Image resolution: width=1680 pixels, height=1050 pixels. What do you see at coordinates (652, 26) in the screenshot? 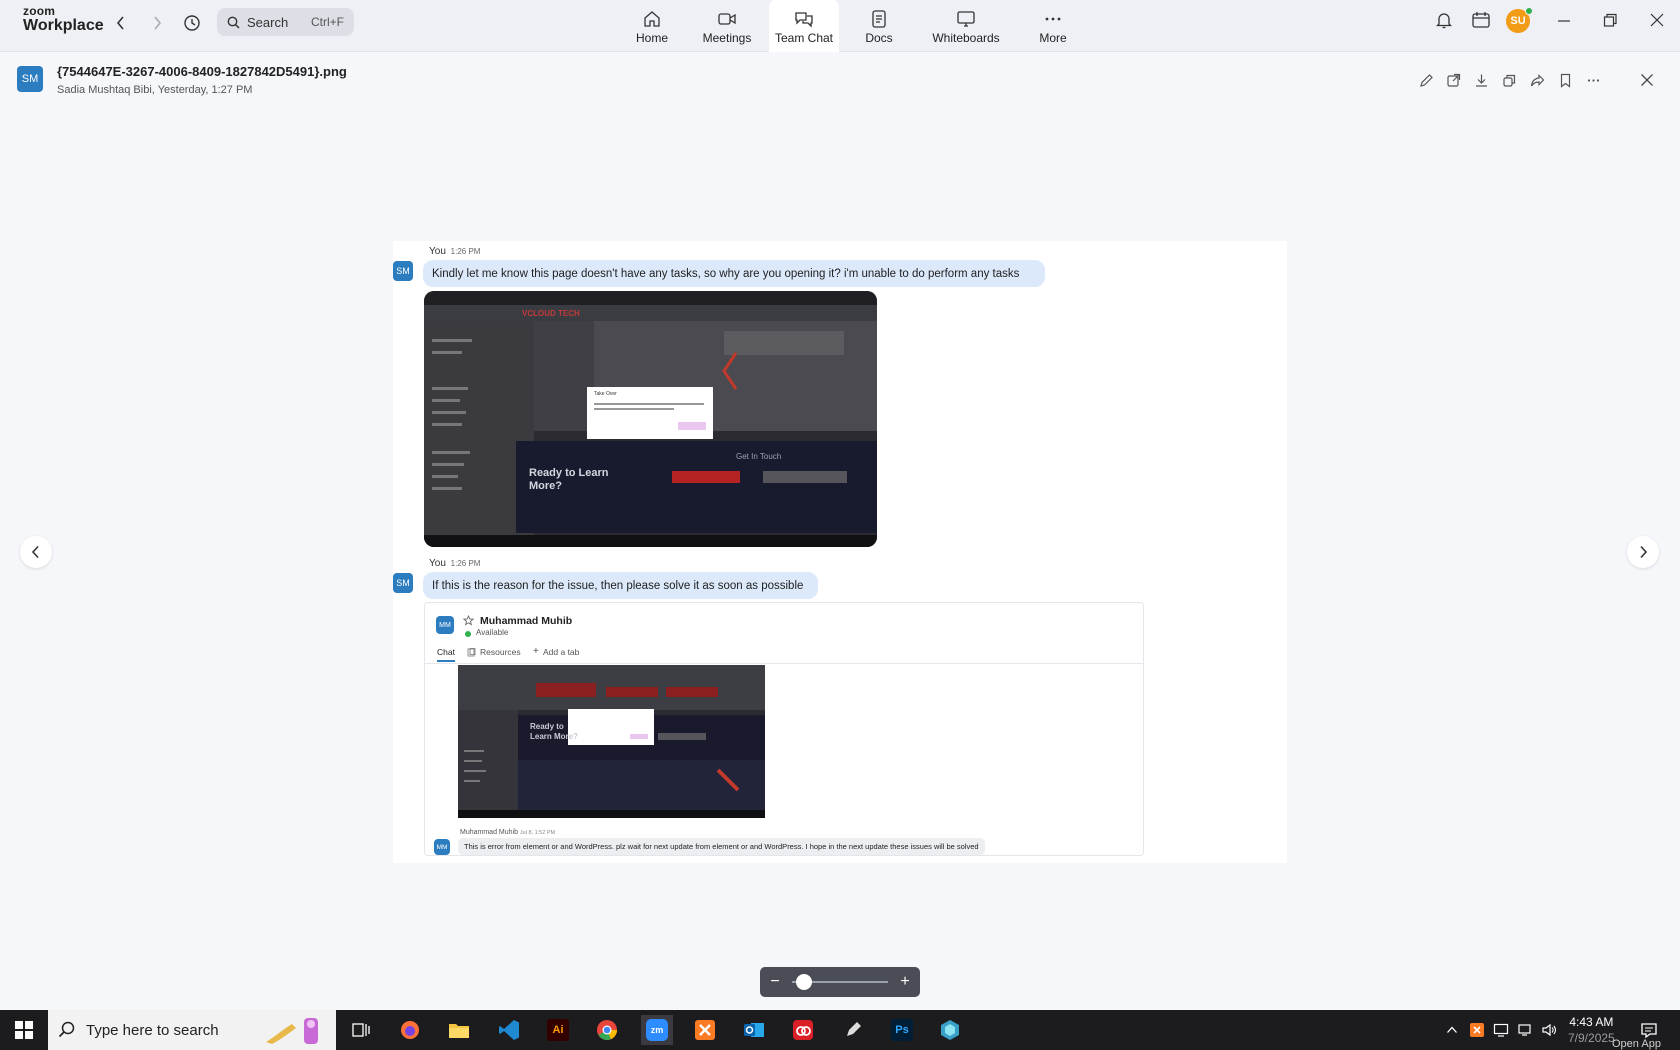
I see `tab-home: Home` at bounding box center [652, 26].